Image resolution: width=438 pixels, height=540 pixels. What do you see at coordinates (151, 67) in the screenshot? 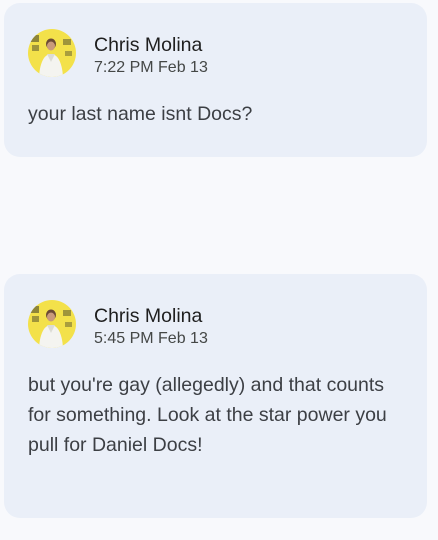
I see `comment-timestamp: 7:22 PM Feb 13` at bounding box center [151, 67].